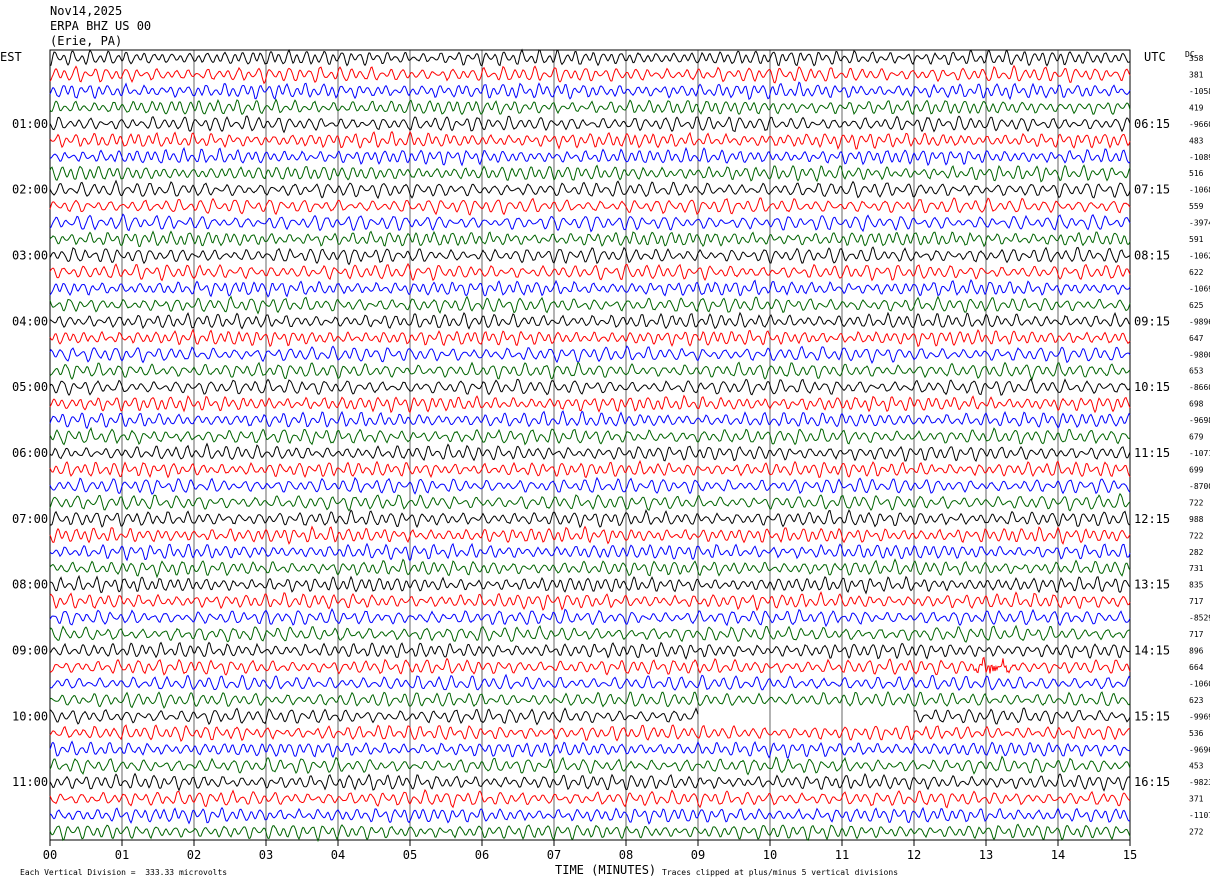  Describe the element at coordinates (1196, 173) in the screenshot. I see `dc-offset-label: 516` at that location.